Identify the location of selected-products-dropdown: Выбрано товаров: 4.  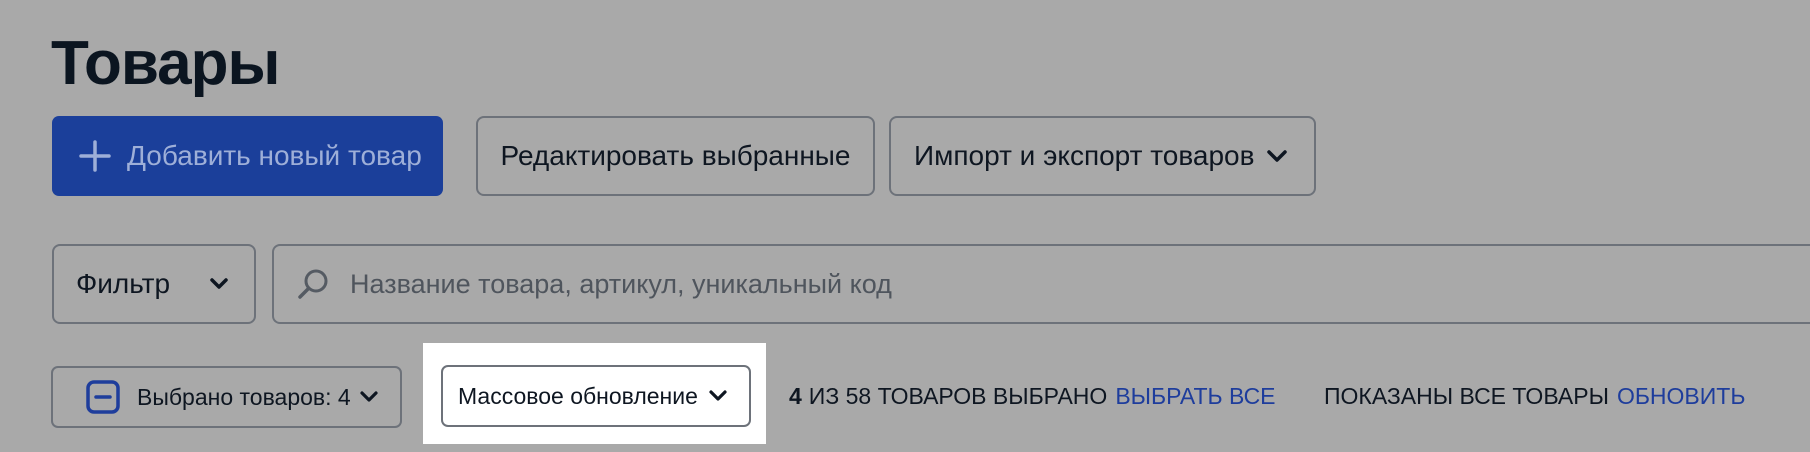
(226, 397).